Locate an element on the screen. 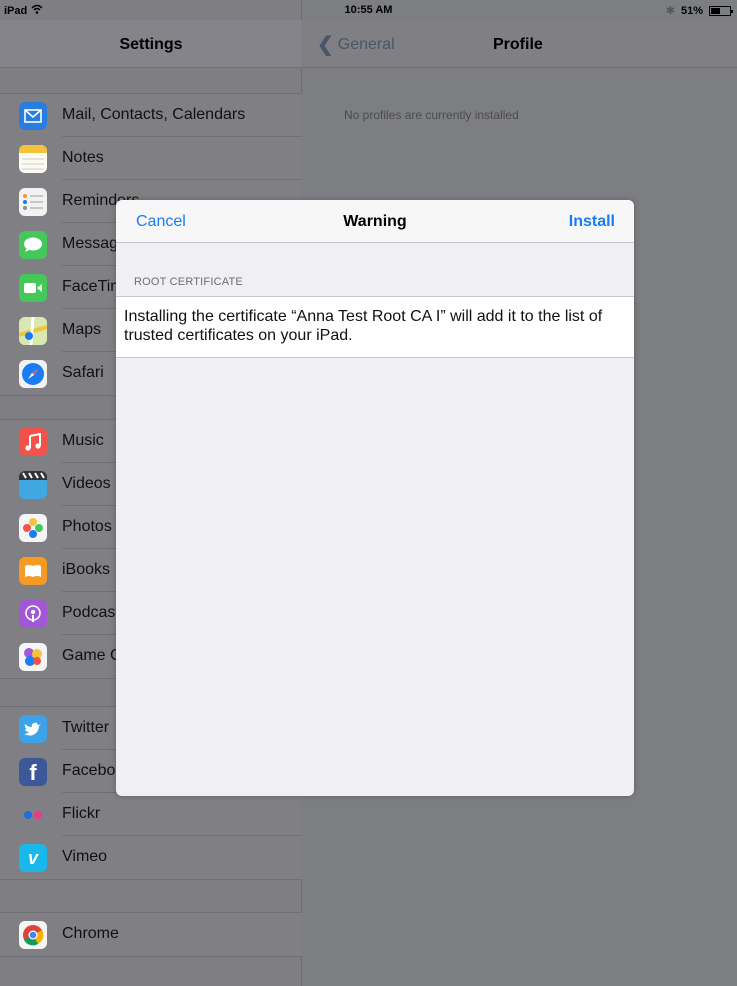  battery-icon is located at coordinates (721, 10).